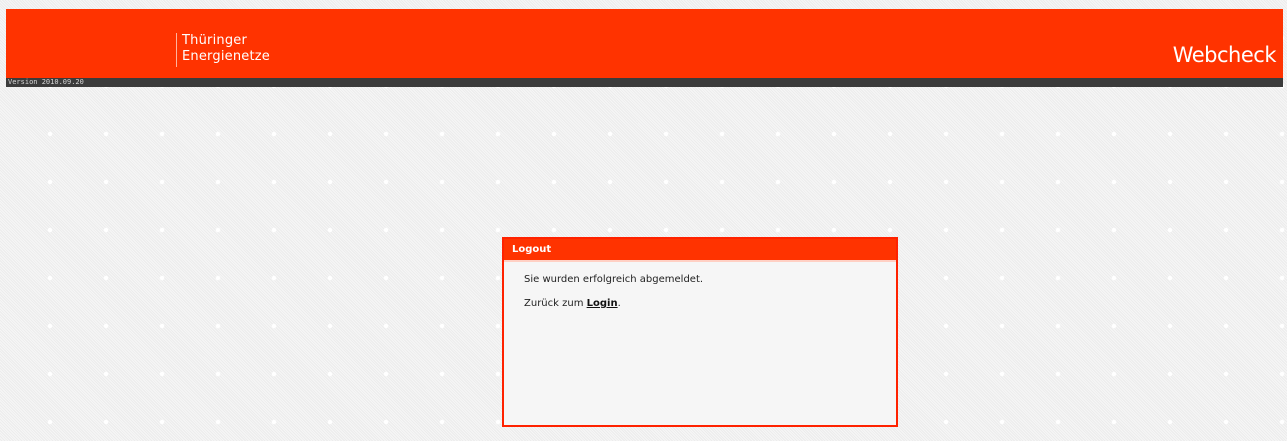 The width and height of the screenshot is (1287, 441). What do you see at coordinates (602, 303) in the screenshot?
I see `login-link: Login` at bounding box center [602, 303].